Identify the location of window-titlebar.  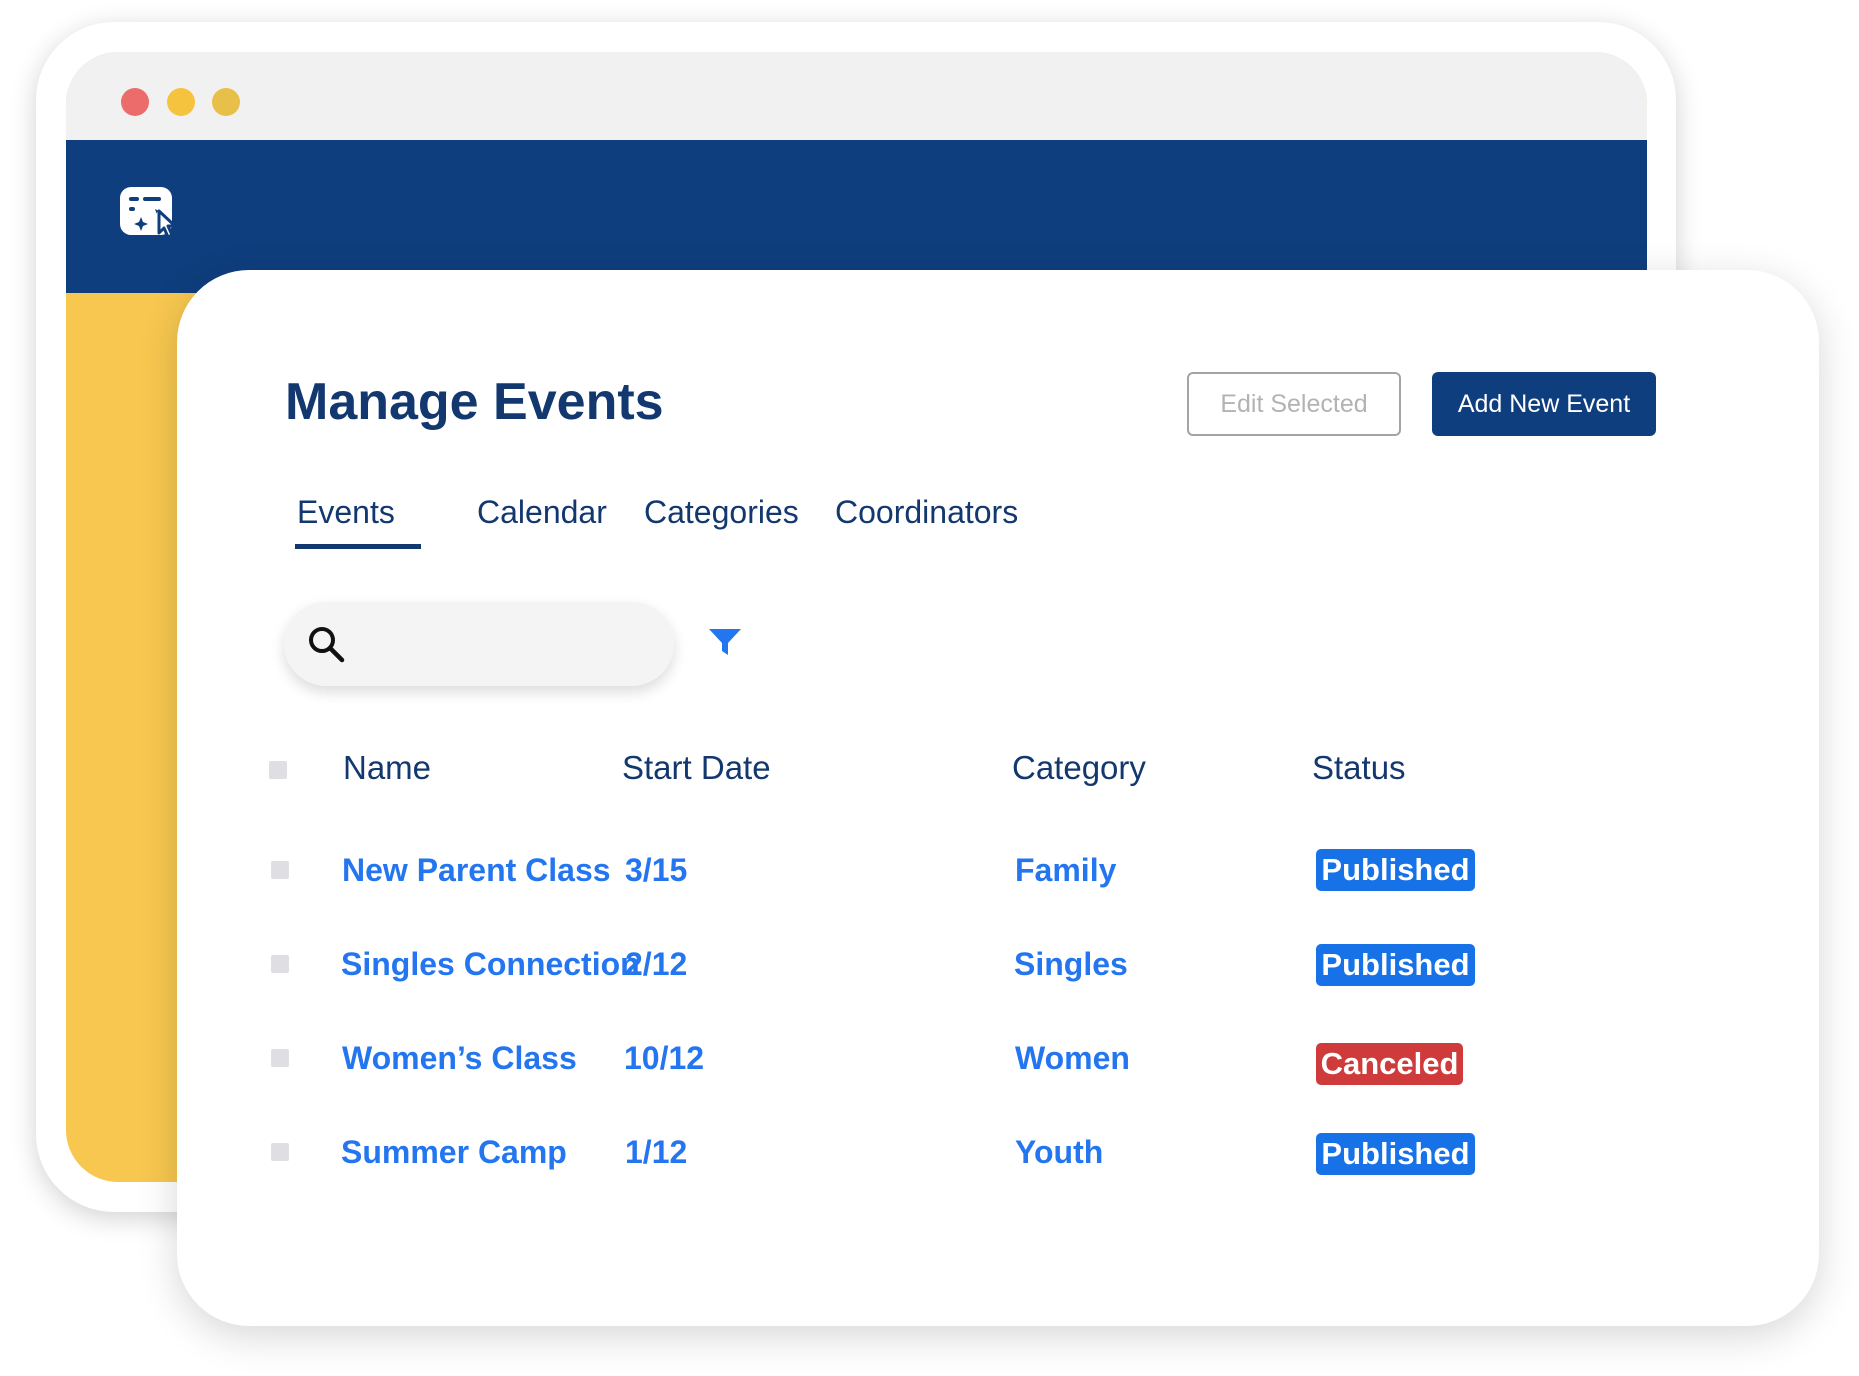
(856, 96).